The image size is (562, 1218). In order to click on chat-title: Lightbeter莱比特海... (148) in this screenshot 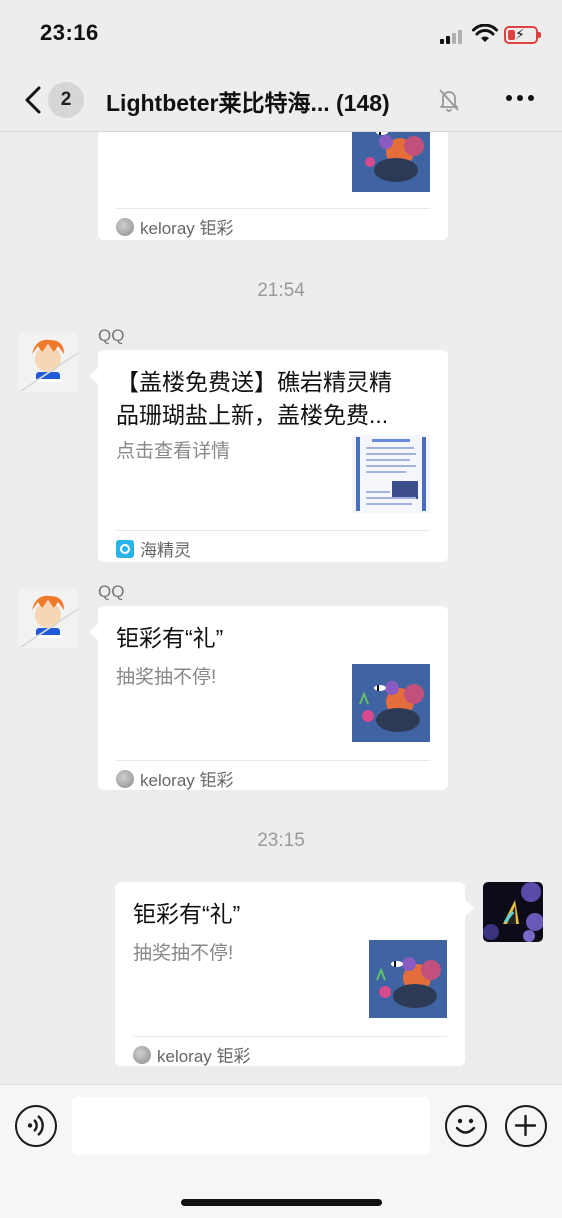, I will do `click(248, 101)`.